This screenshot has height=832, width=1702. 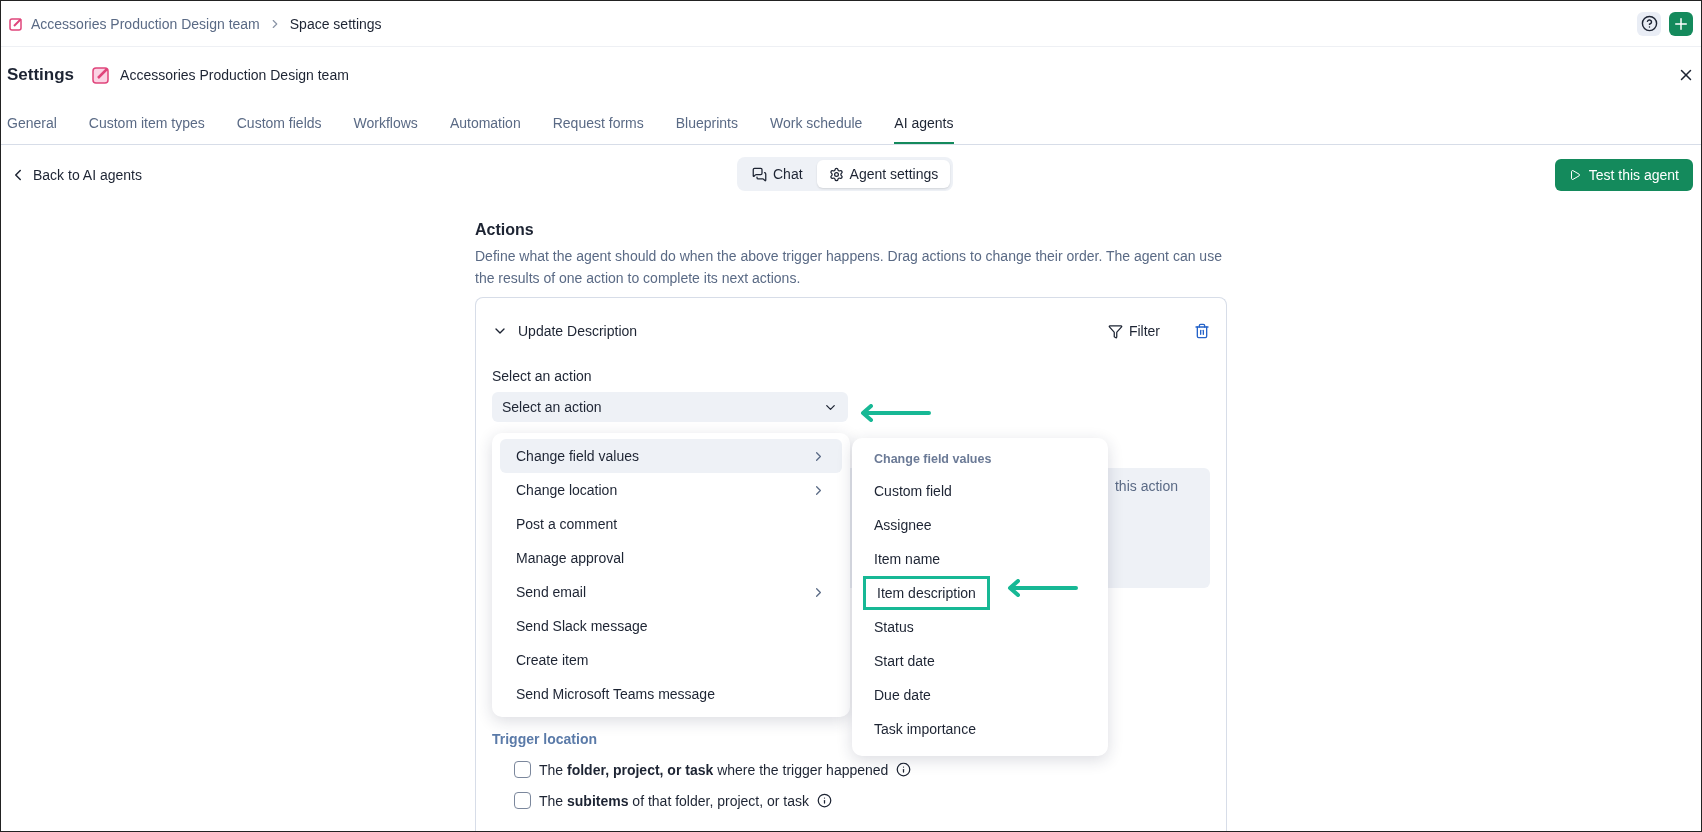 I want to click on breadcrumb-current: Space settings, so click(x=335, y=23).